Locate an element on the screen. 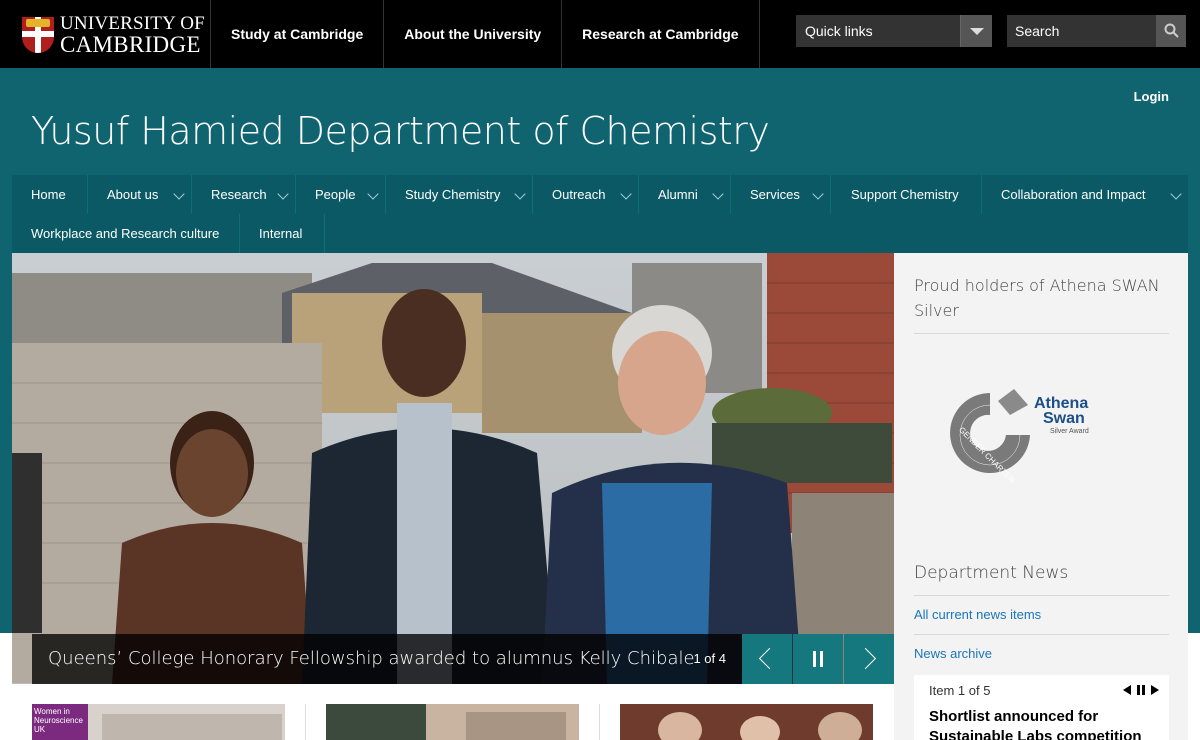 This screenshot has width=1200, height=740. top-nav-study: Study at Cambridge is located at coordinates (296, 34).